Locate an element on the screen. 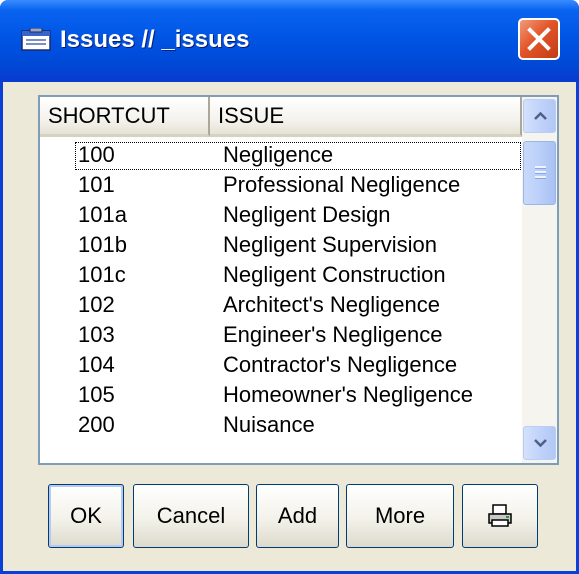 The height and width of the screenshot is (574, 579). list-header: SHORTCUT ISSUE is located at coordinates (281, 117).